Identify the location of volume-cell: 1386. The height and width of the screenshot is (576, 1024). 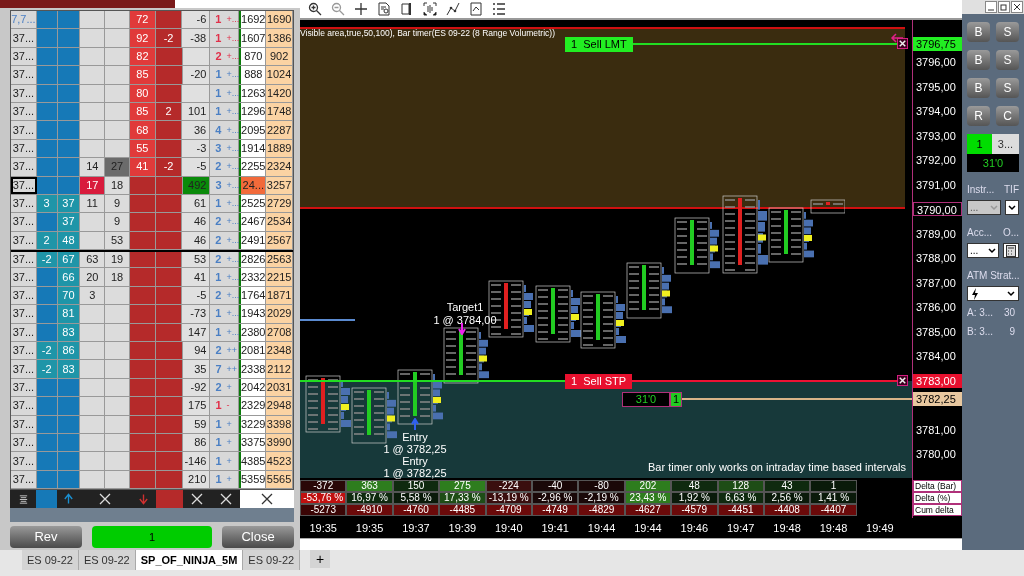
(279, 38).